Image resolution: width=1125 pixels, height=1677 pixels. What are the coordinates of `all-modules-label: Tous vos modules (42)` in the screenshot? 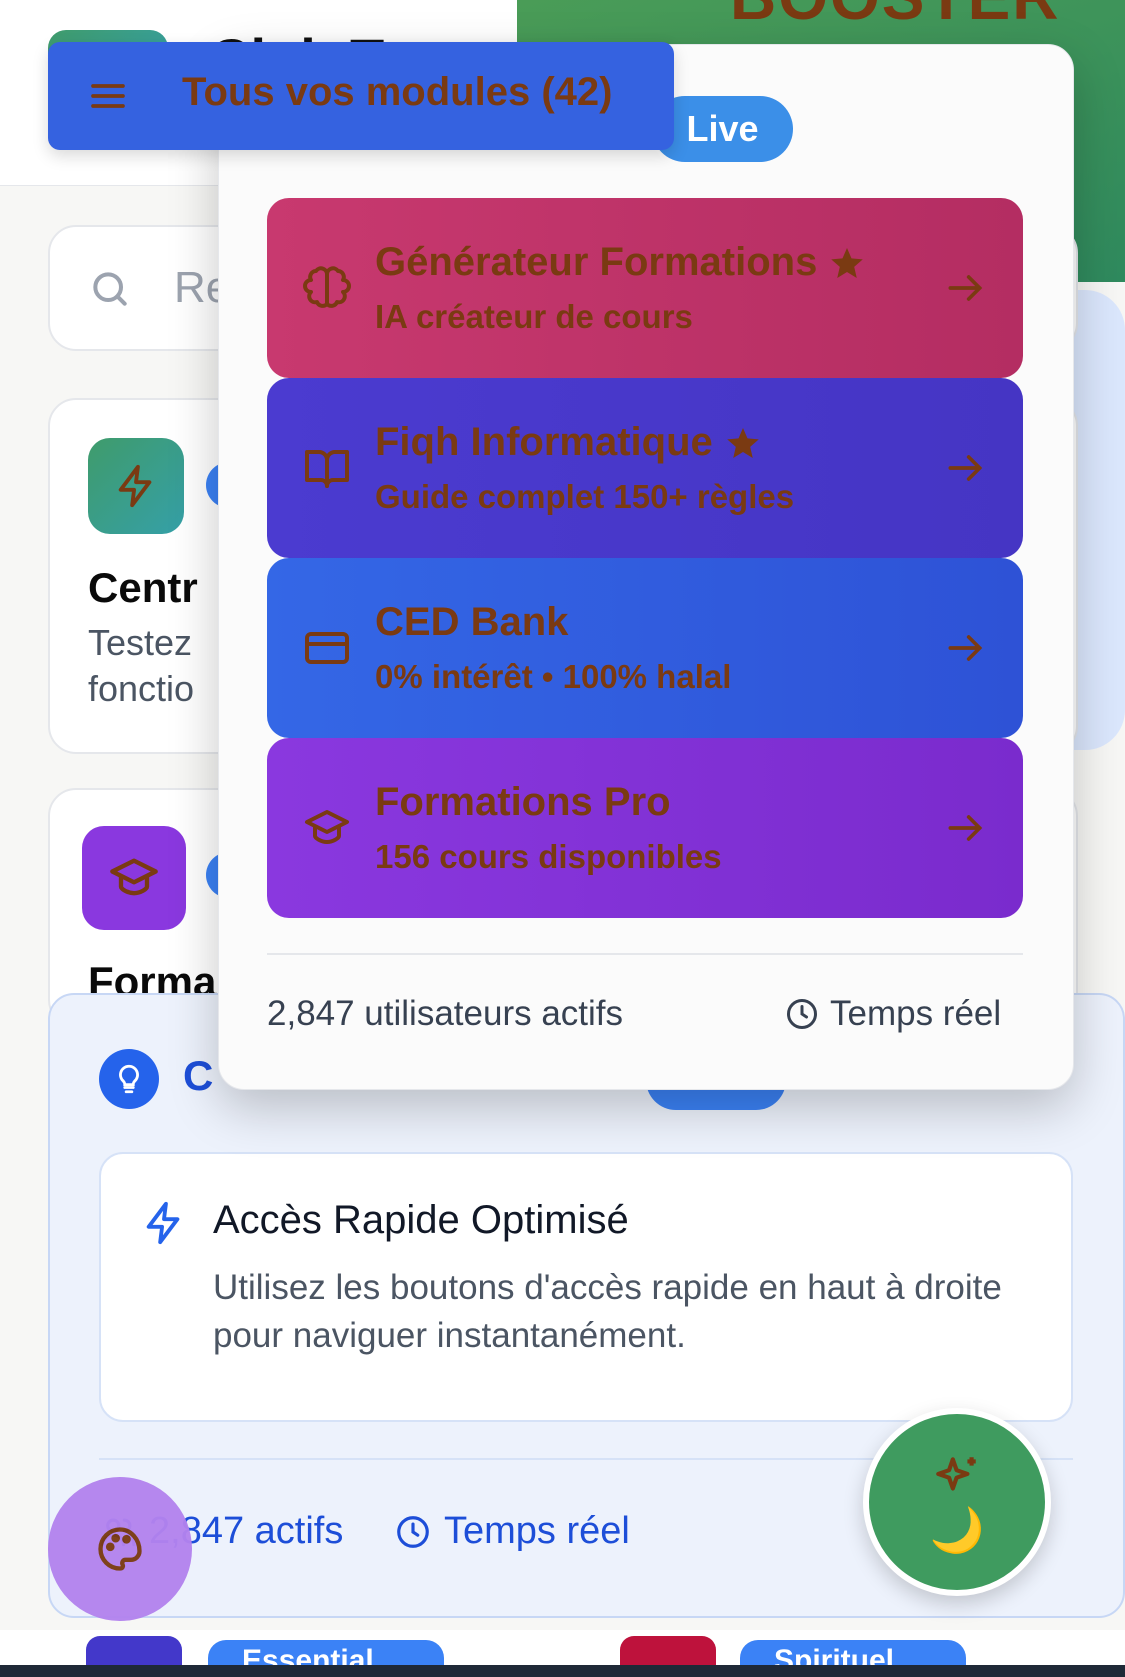 It's located at (397, 92).